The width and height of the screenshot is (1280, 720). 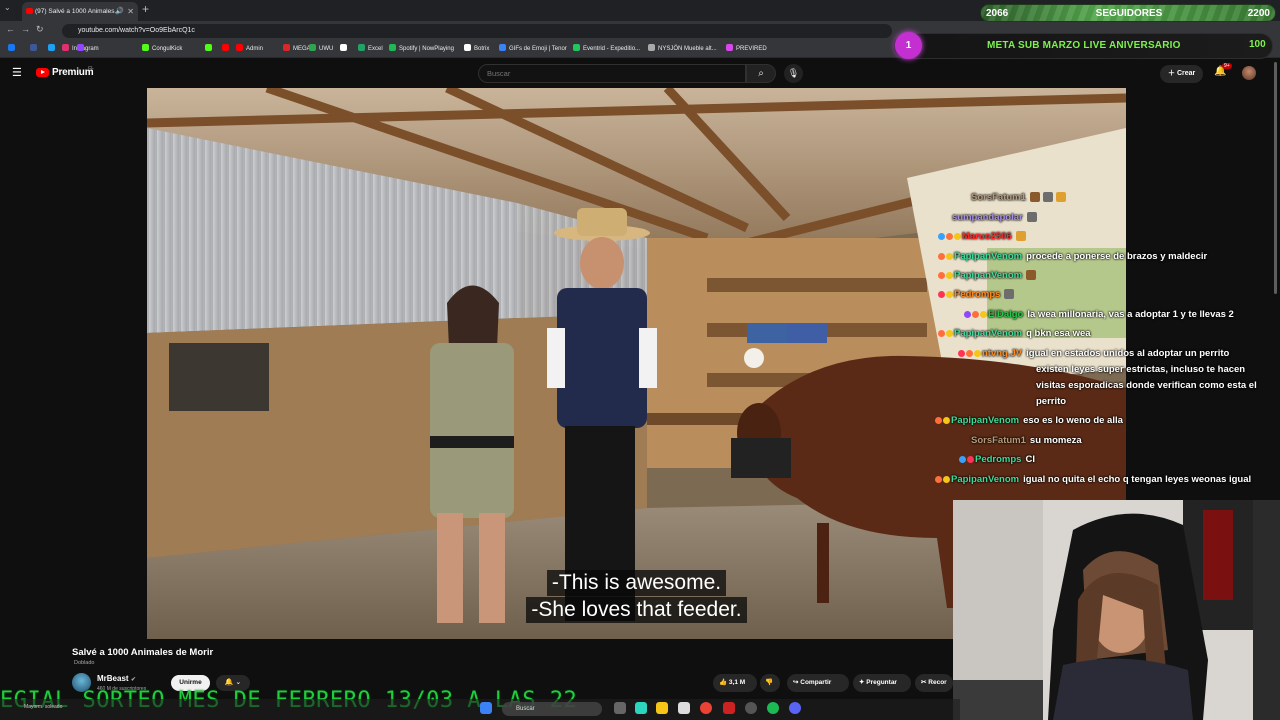 I want to click on bookmark-item: Botrix, so click(x=476, y=49).